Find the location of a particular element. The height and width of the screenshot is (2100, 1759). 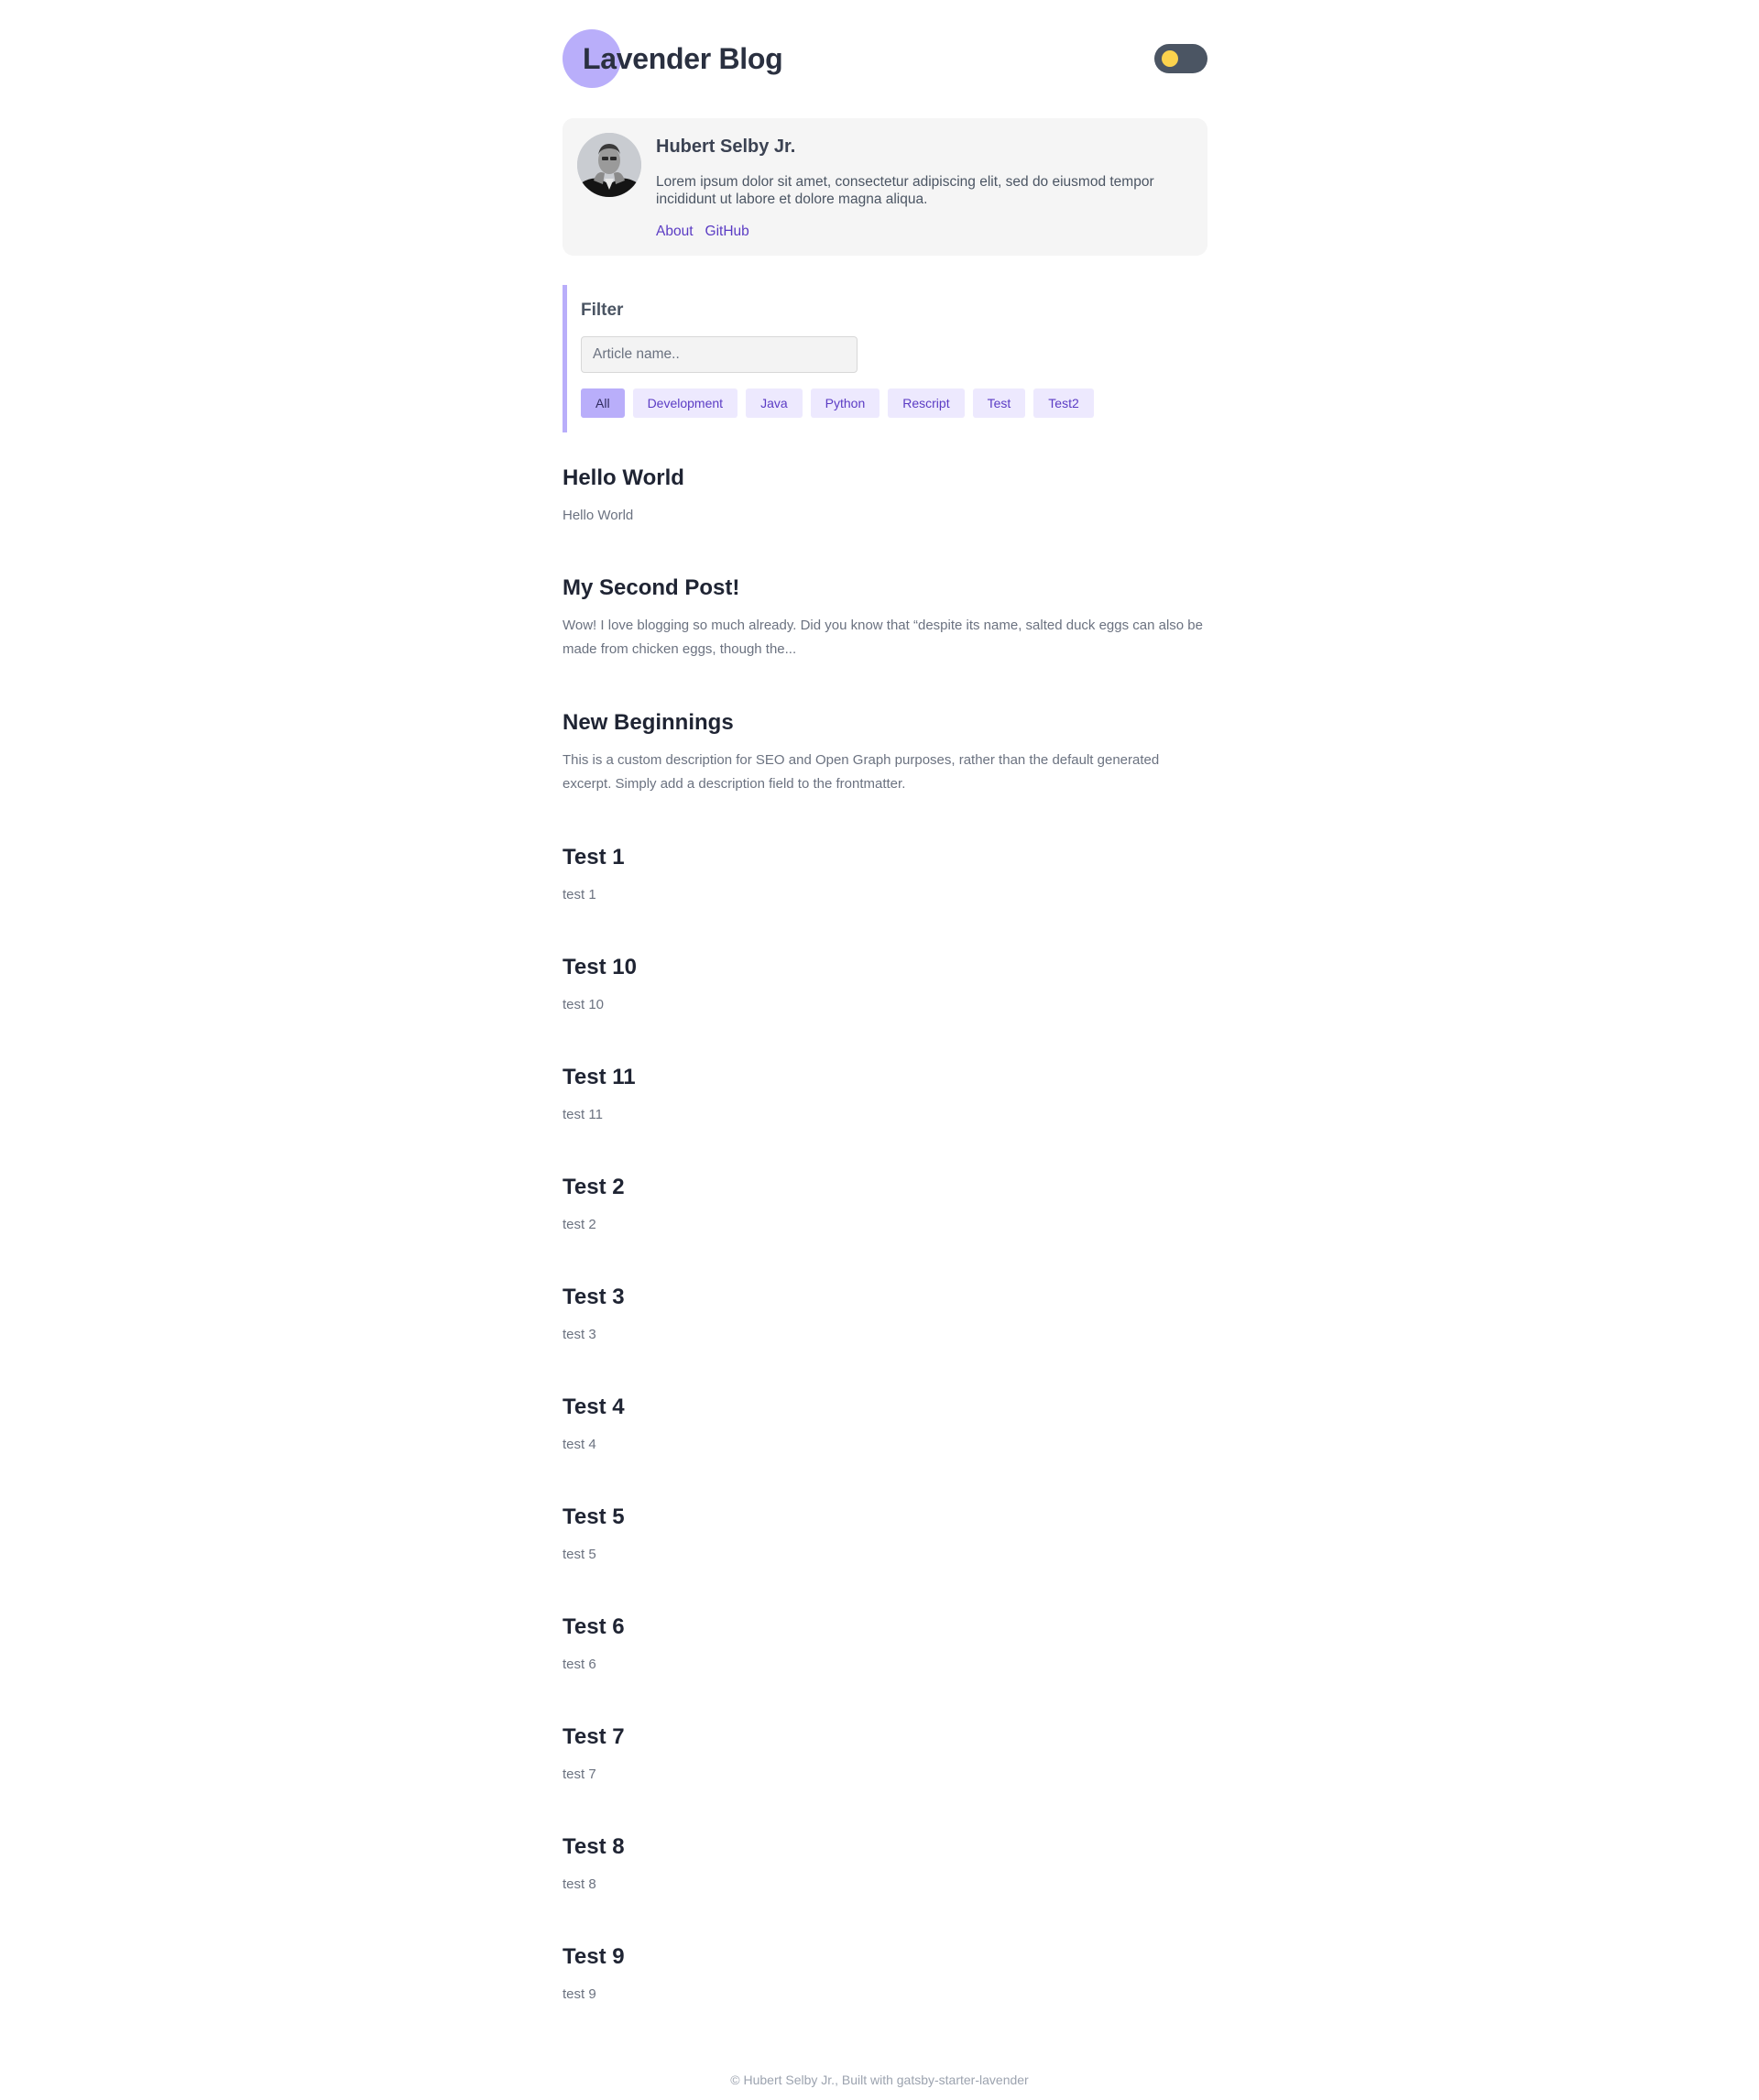

post-title-link: Test 1 is located at coordinates (594, 857).